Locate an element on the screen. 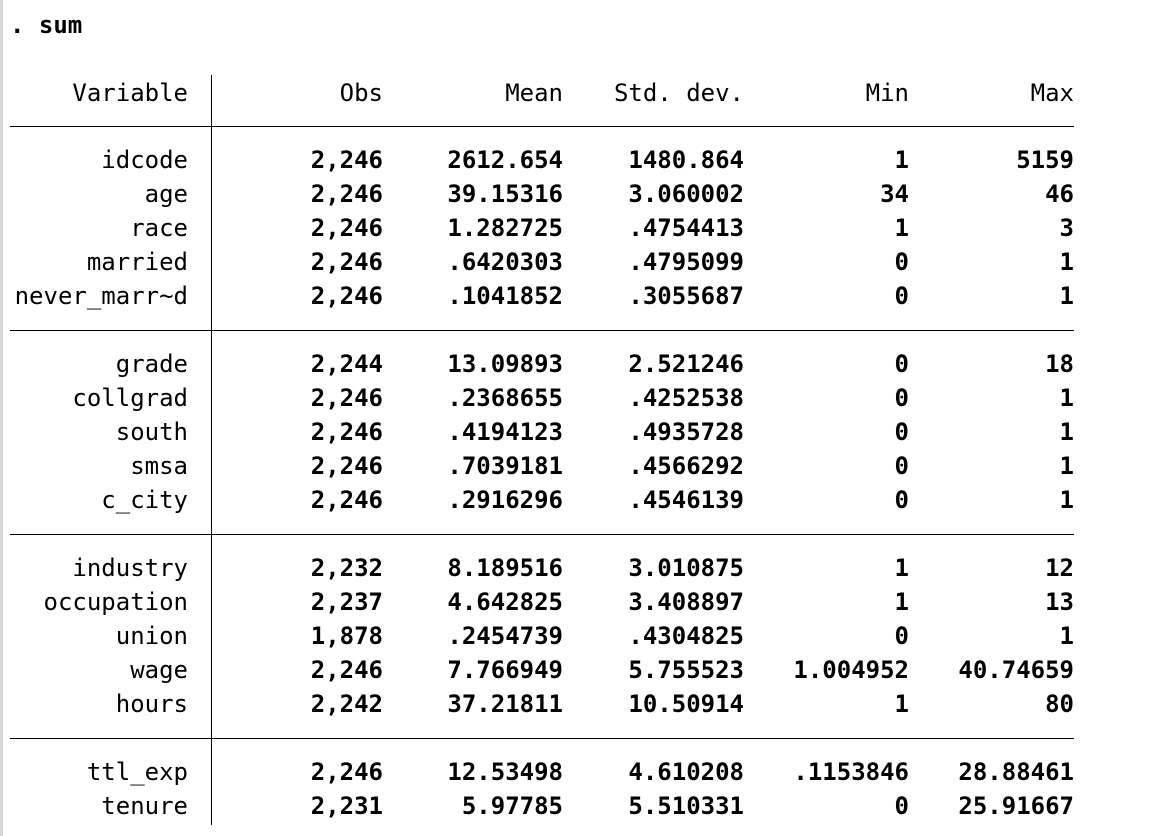  mean-value: .4194123 is located at coordinates (505, 432).